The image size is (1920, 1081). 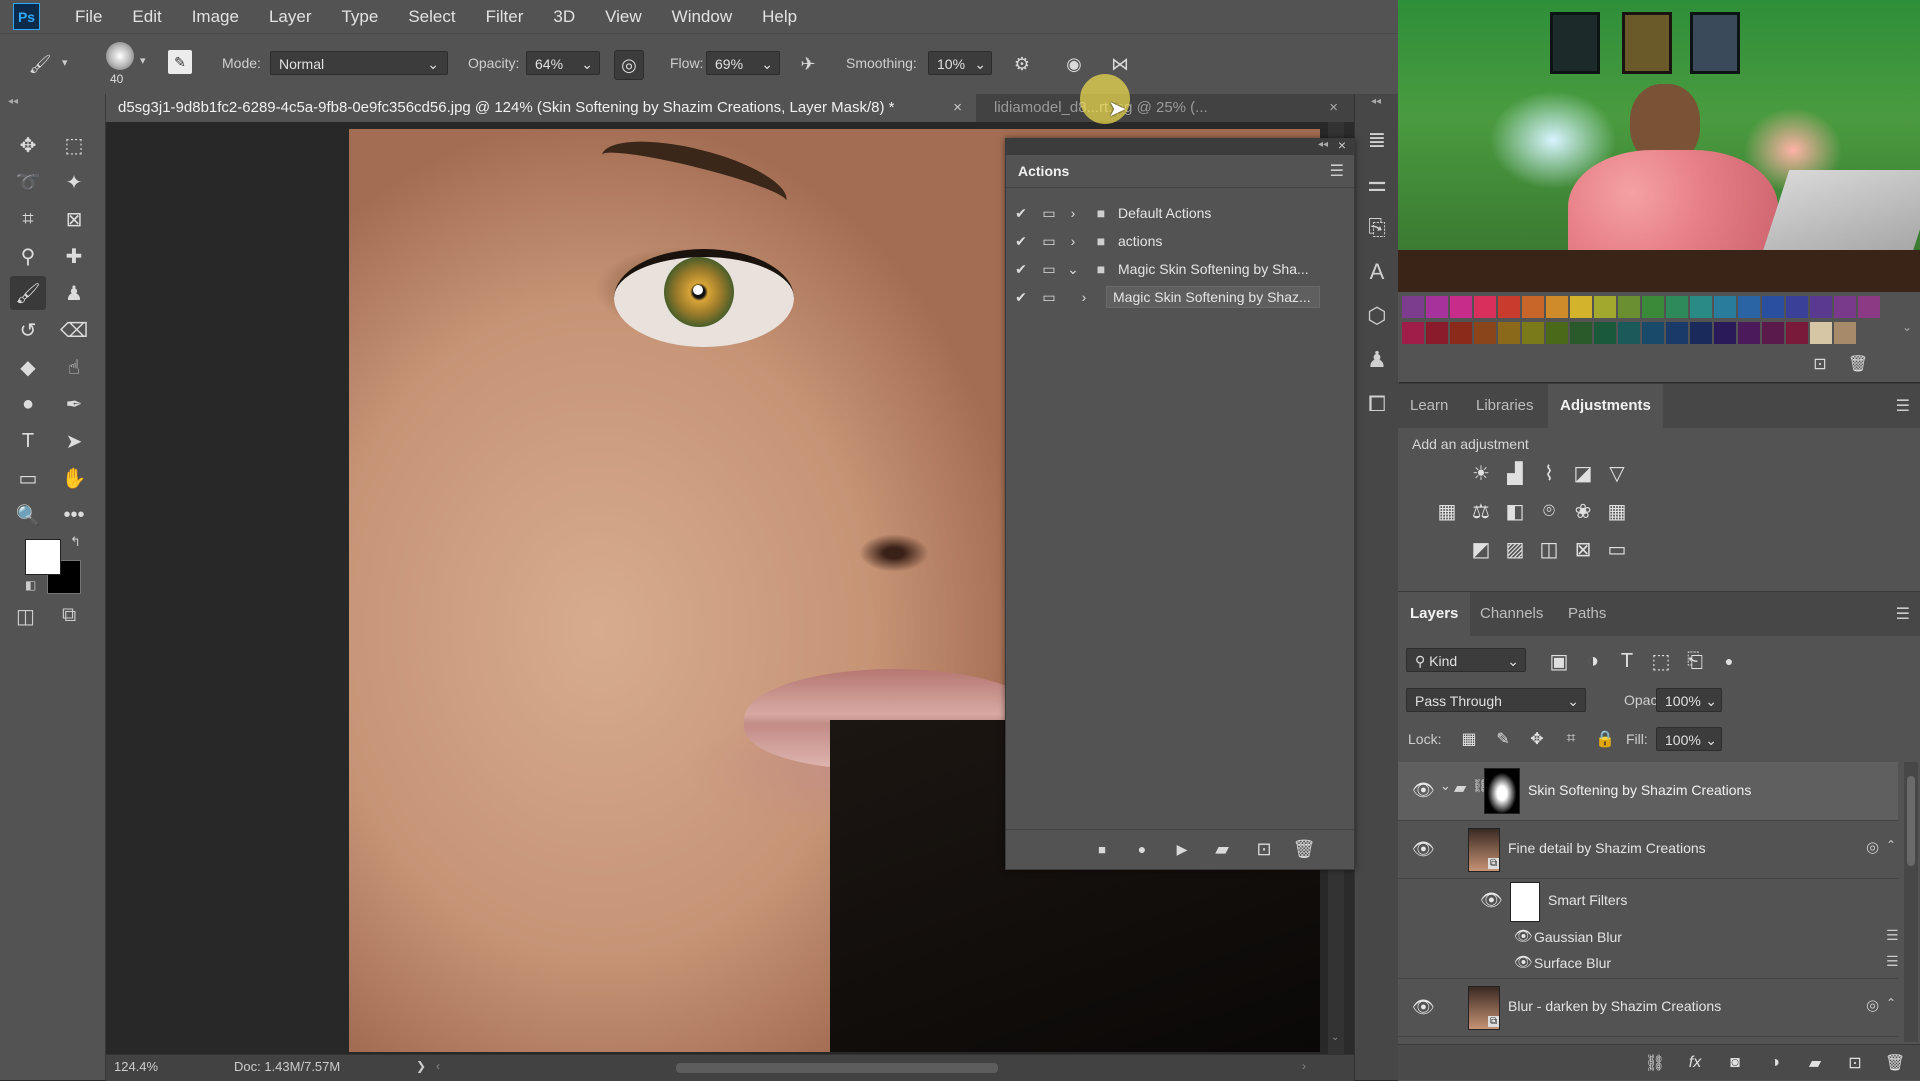 What do you see at coordinates (702, 16) in the screenshot?
I see `menu-window: Window` at bounding box center [702, 16].